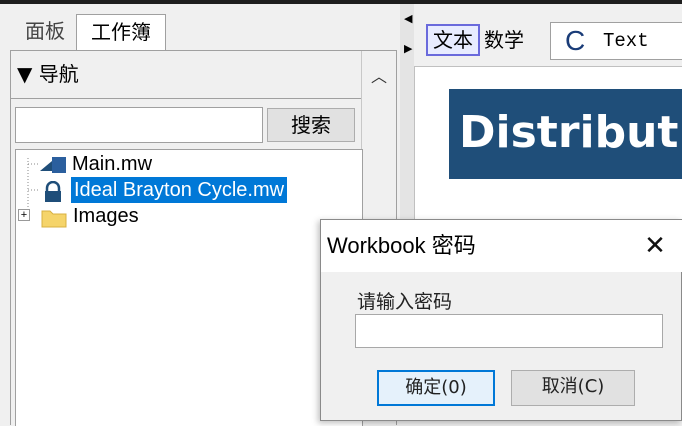 Image resolution: width=682 pixels, height=426 pixels. I want to click on cancel-button: 取消(C), so click(573, 388).